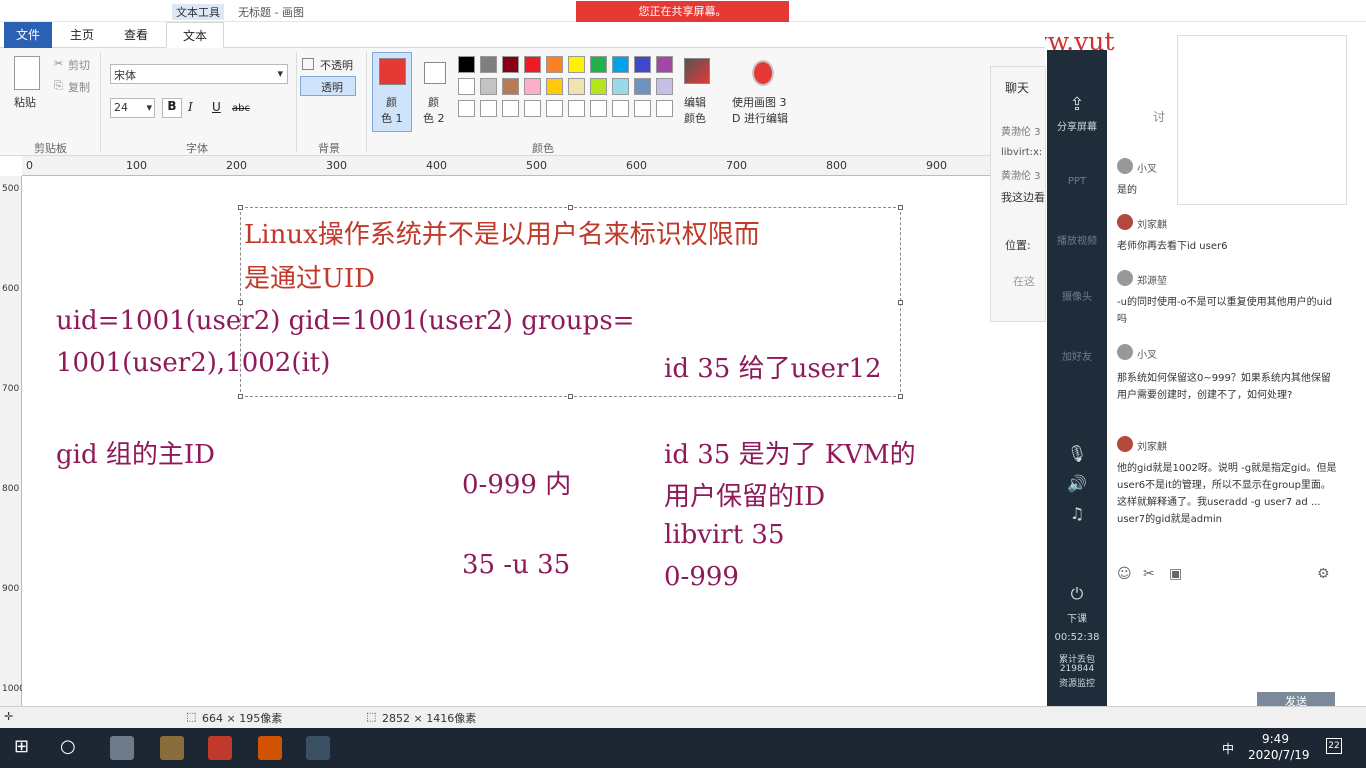  I want to click on elapsed-time: 00:52:38, so click(1077, 637).